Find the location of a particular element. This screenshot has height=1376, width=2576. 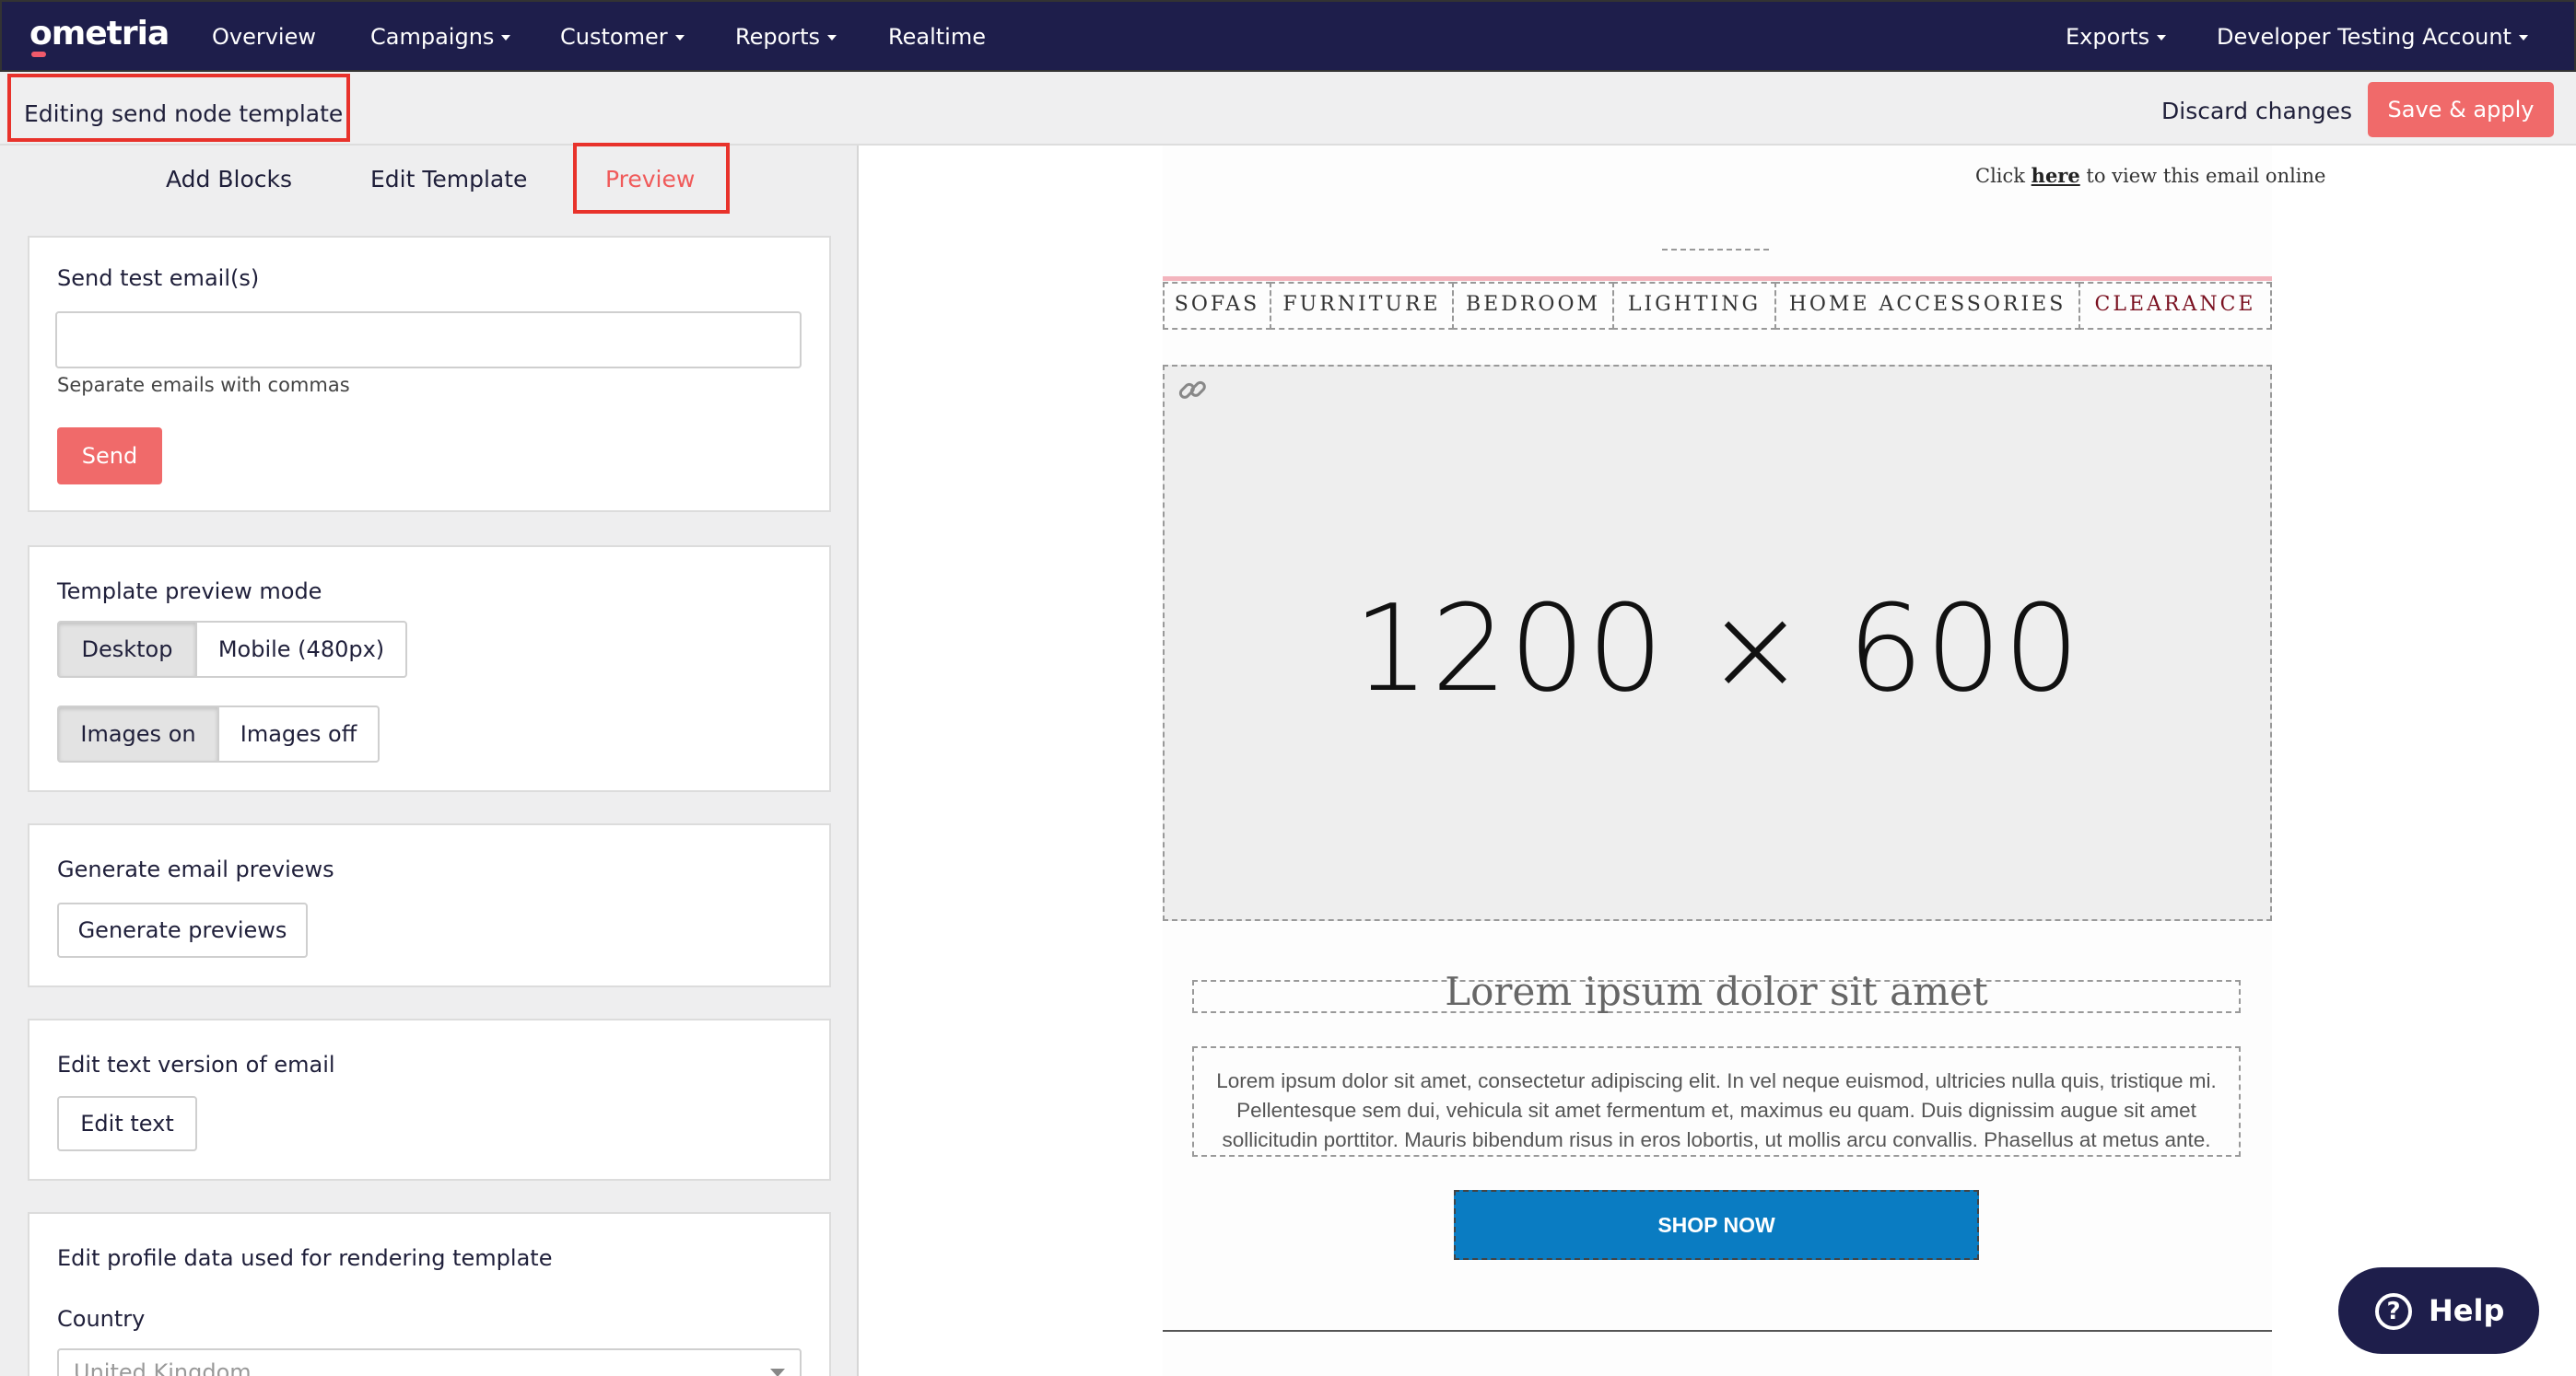

view-online-prefix: Click is located at coordinates (2003, 176).